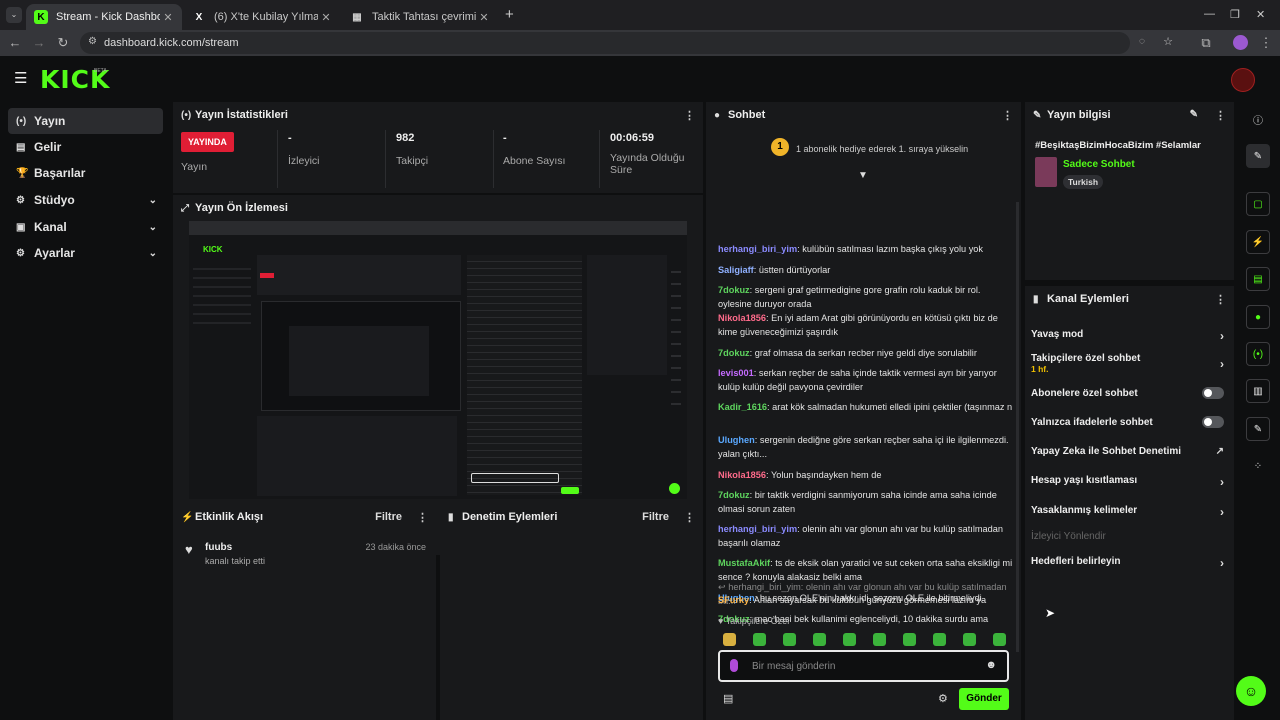  I want to click on broadcast-icon: (•), so click(1258, 354).